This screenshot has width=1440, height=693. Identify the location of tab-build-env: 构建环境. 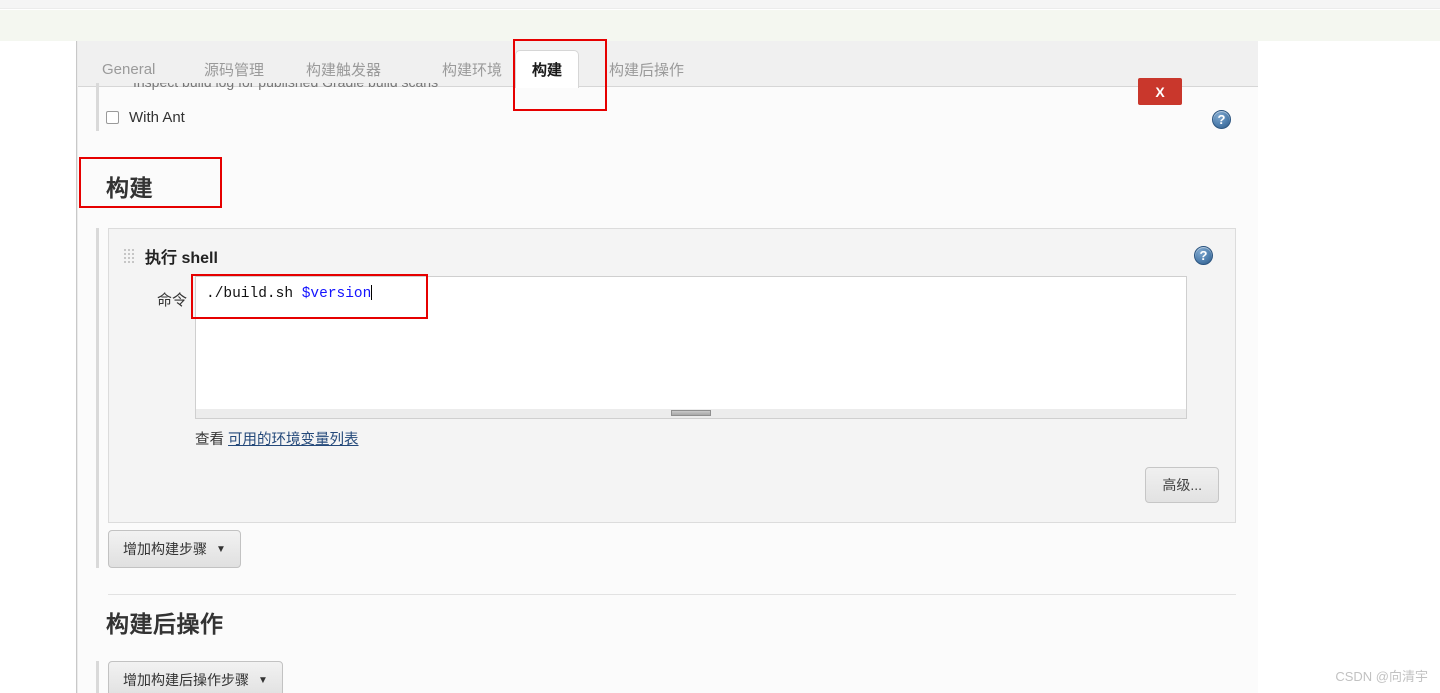
(472, 69).